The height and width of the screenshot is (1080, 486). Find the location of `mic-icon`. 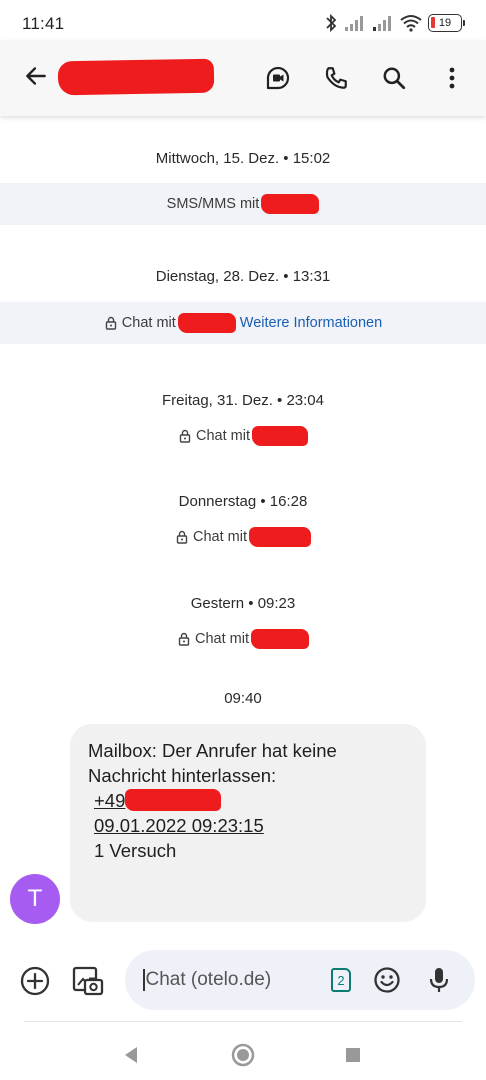

mic-icon is located at coordinates (439, 980).